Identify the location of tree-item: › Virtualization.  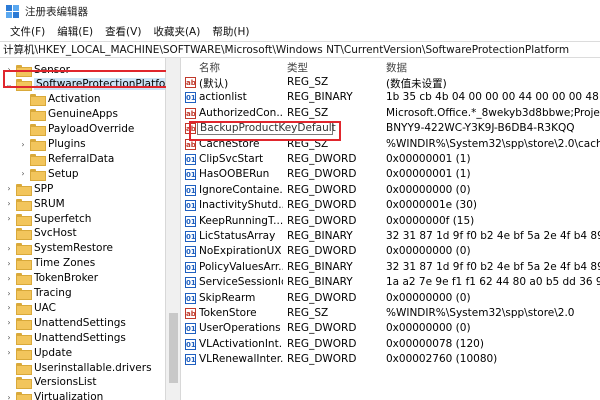
(53, 395).